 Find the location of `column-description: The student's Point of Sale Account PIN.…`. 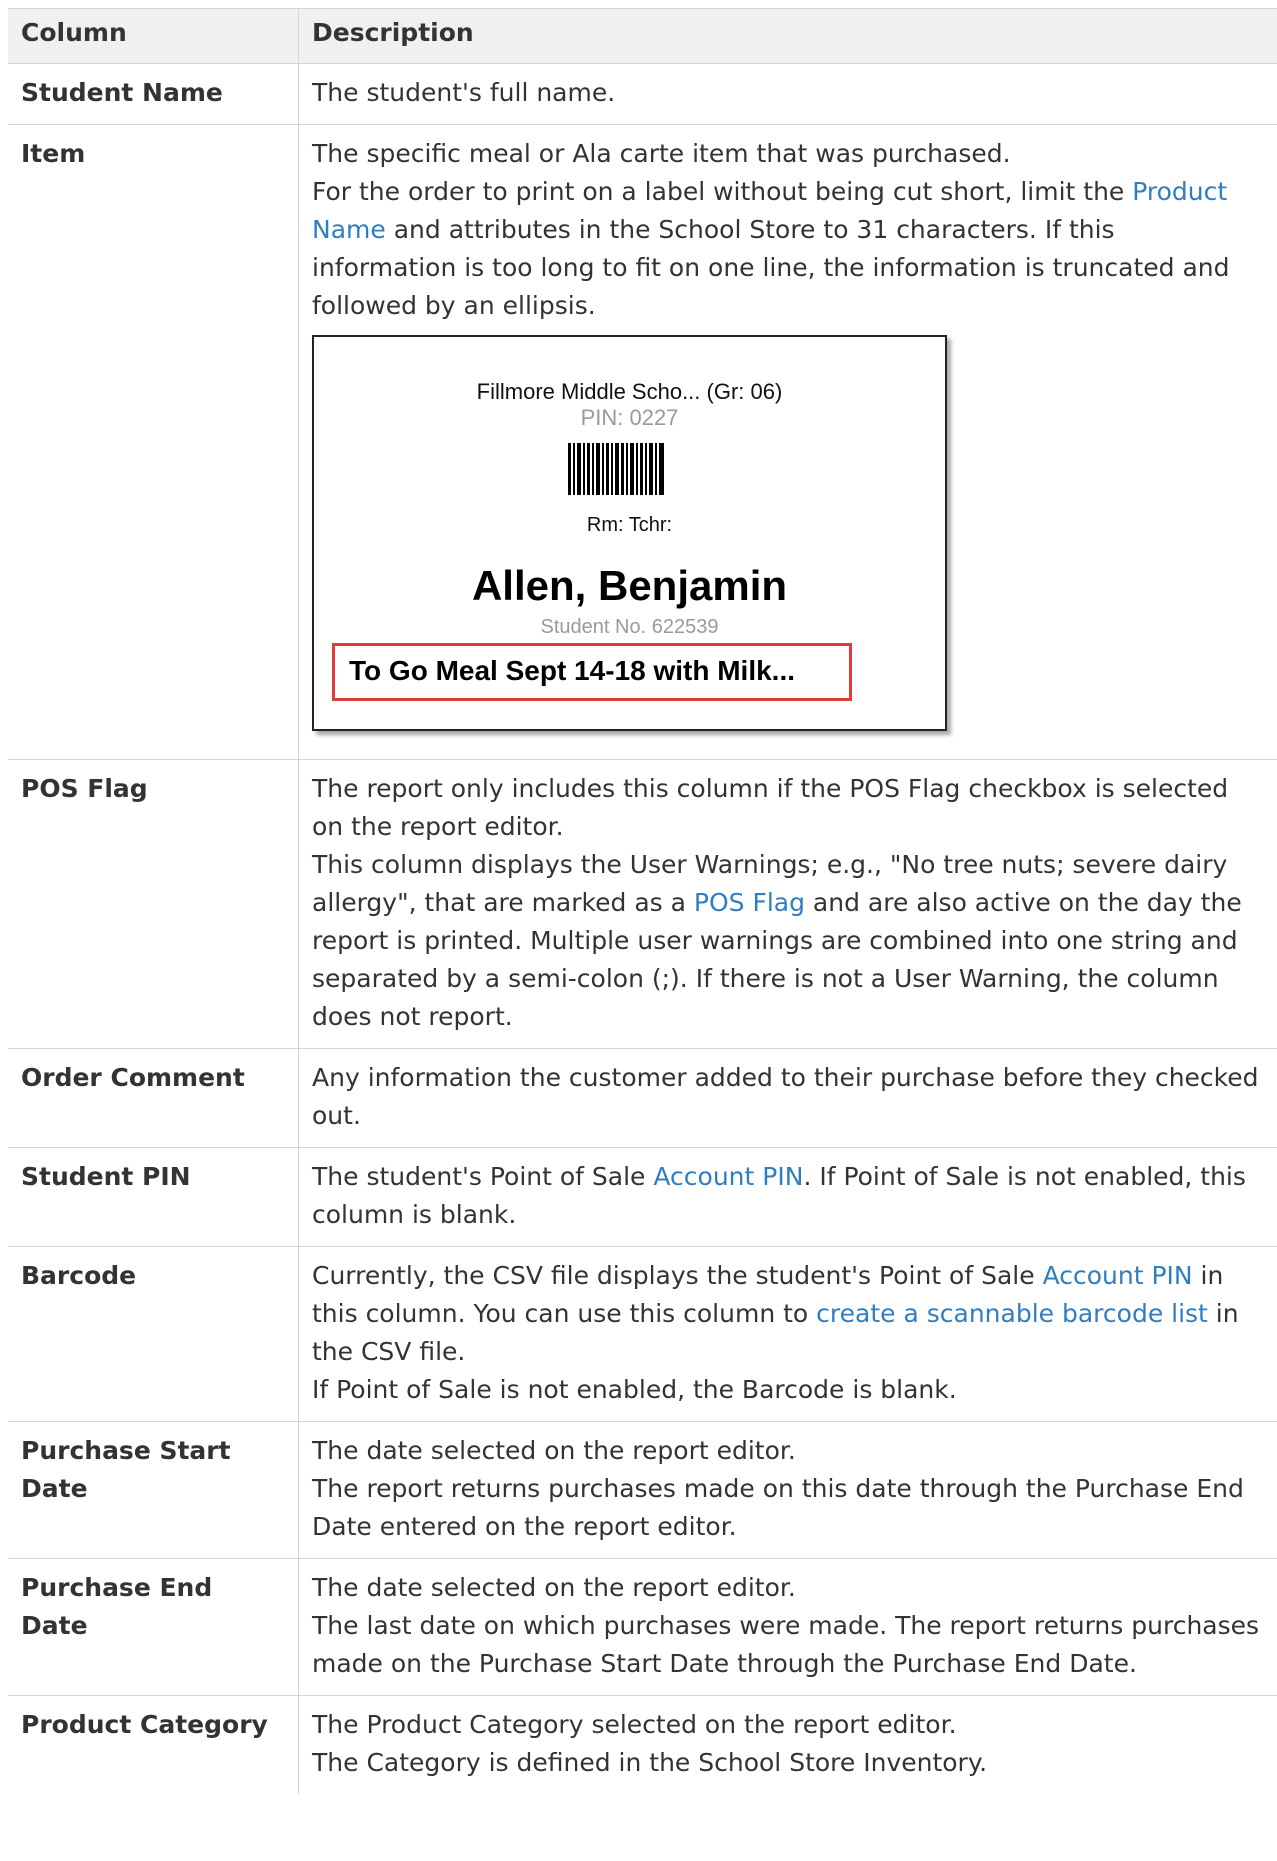

column-description: The student's Point of Sale Account PIN.… is located at coordinates (787, 1197).